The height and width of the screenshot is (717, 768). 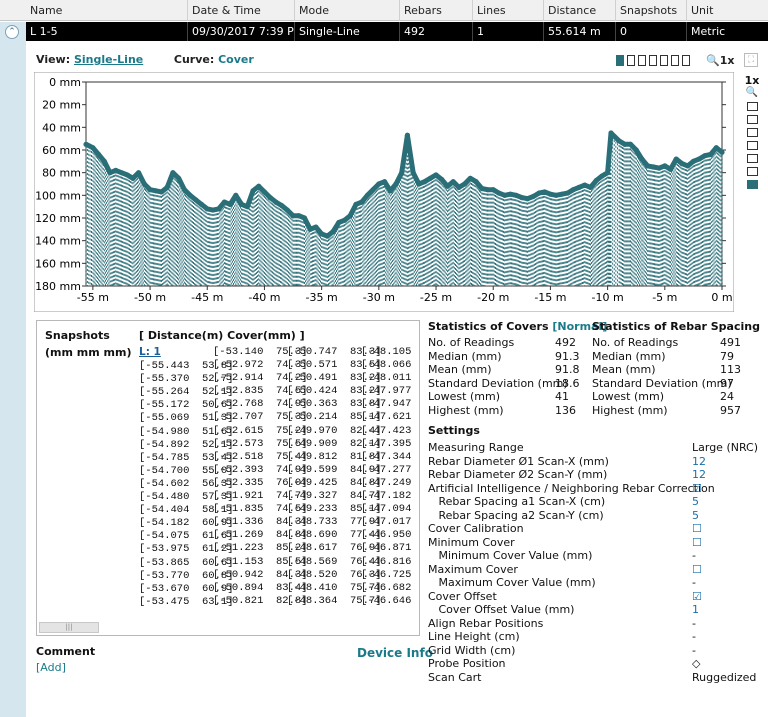 I want to click on stat-value: 91.3, so click(x=567, y=356).